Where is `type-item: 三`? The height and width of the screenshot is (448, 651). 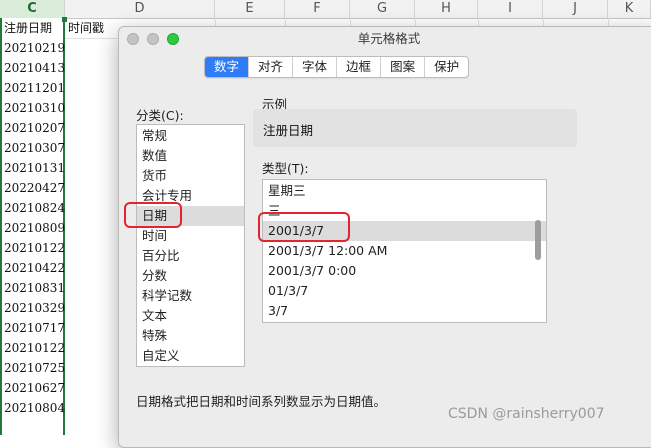 type-item: 三 is located at coordinates (404, 211).